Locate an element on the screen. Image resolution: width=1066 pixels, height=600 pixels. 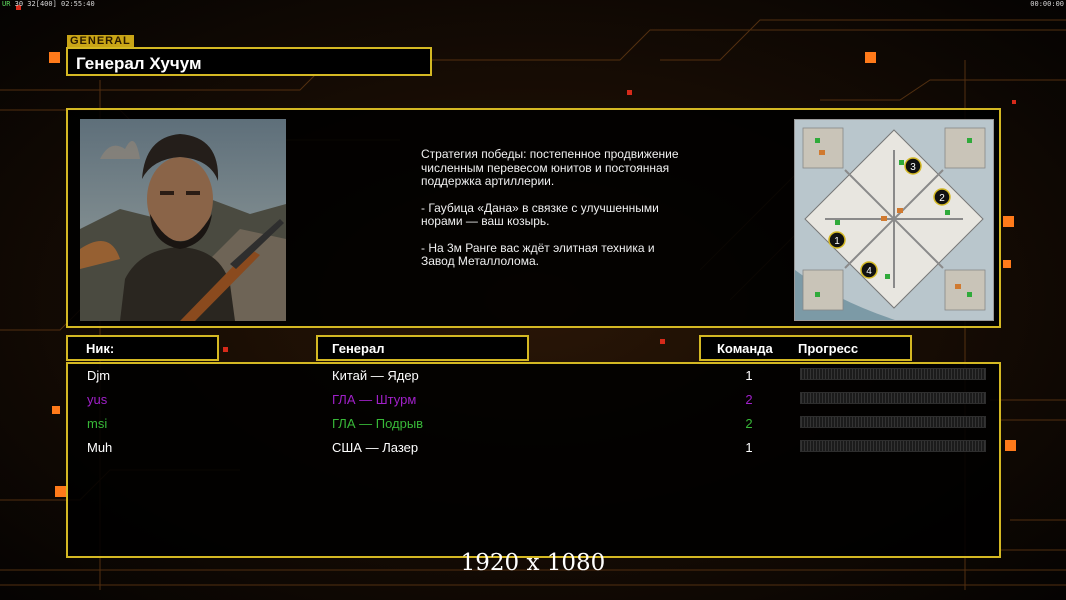
hud-stats-values: 30 32[400] 02:55:40 is located at coordinates (54, 4).